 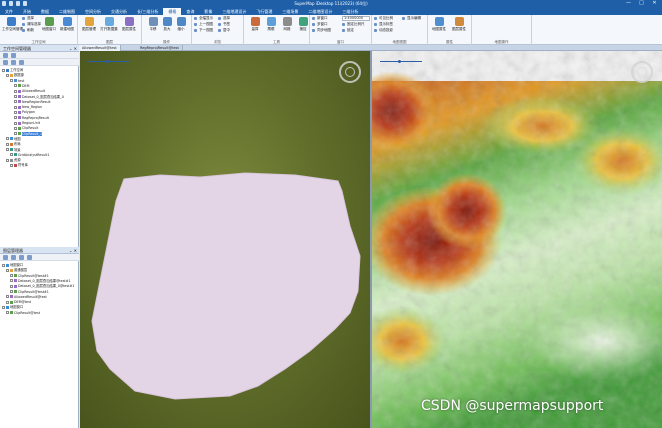 I want to click on bookmark-button: 书签, so click(x=224, y=24).